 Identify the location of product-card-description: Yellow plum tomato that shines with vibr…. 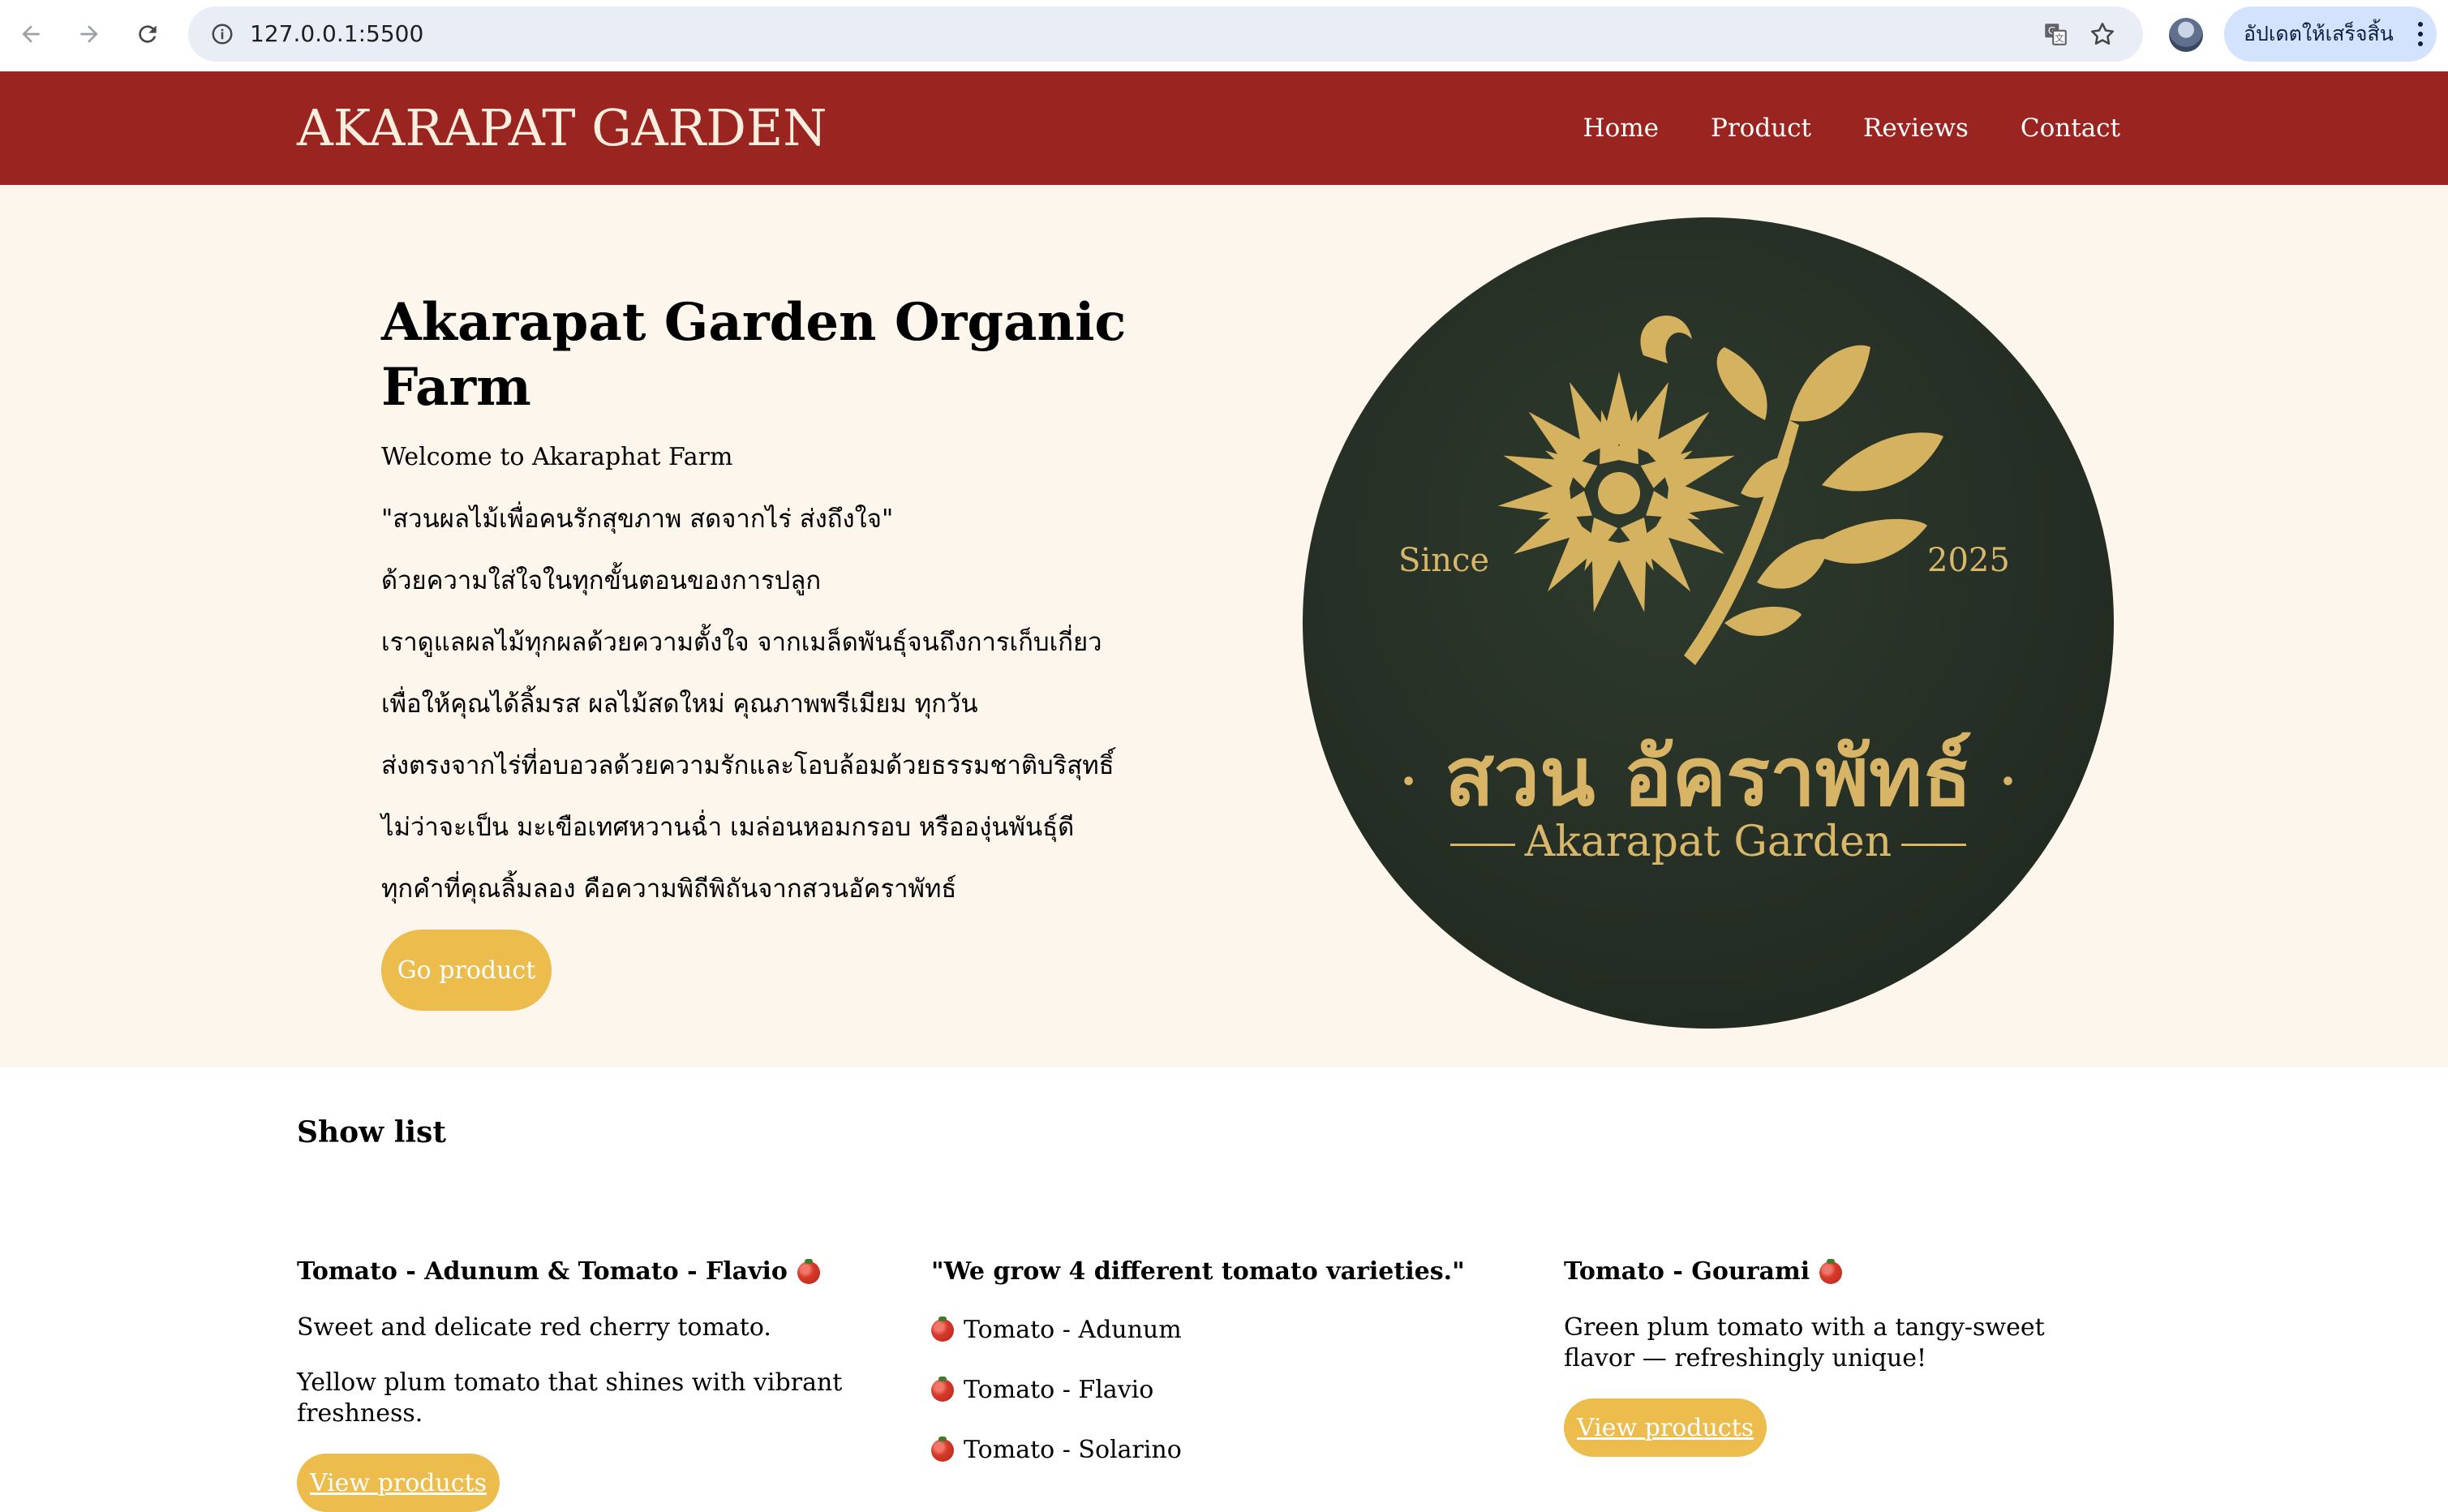
(570, 1398).